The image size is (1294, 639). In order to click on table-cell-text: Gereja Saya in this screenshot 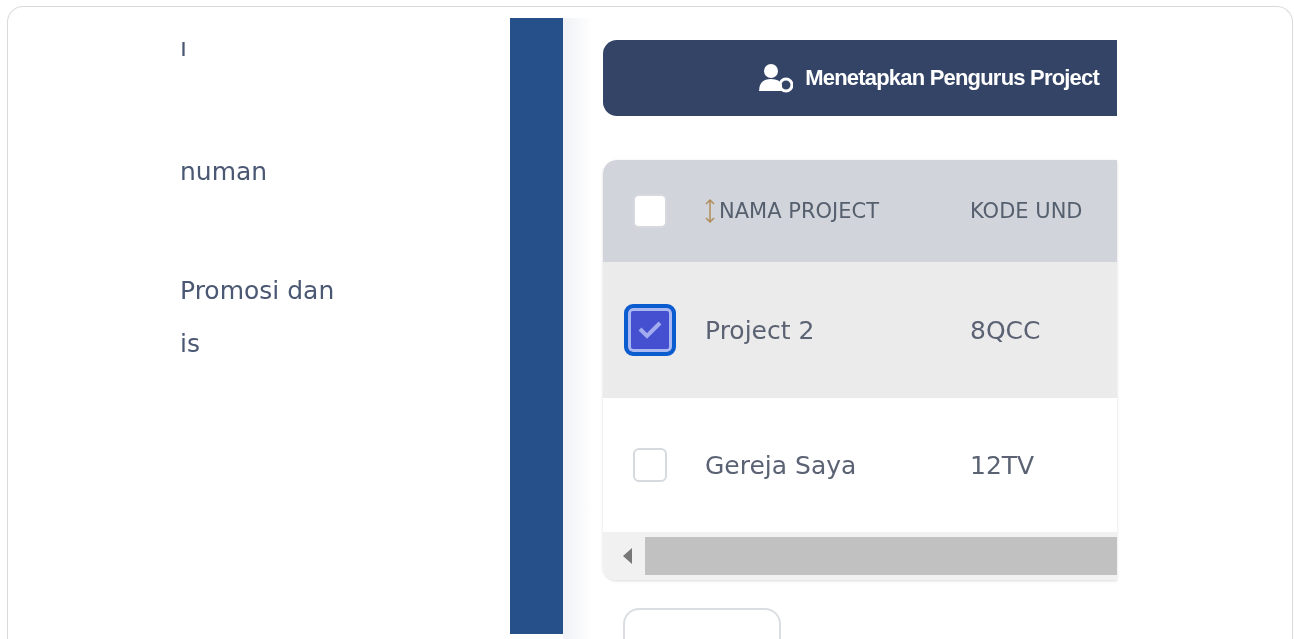, I will do `click(781, 465)`.